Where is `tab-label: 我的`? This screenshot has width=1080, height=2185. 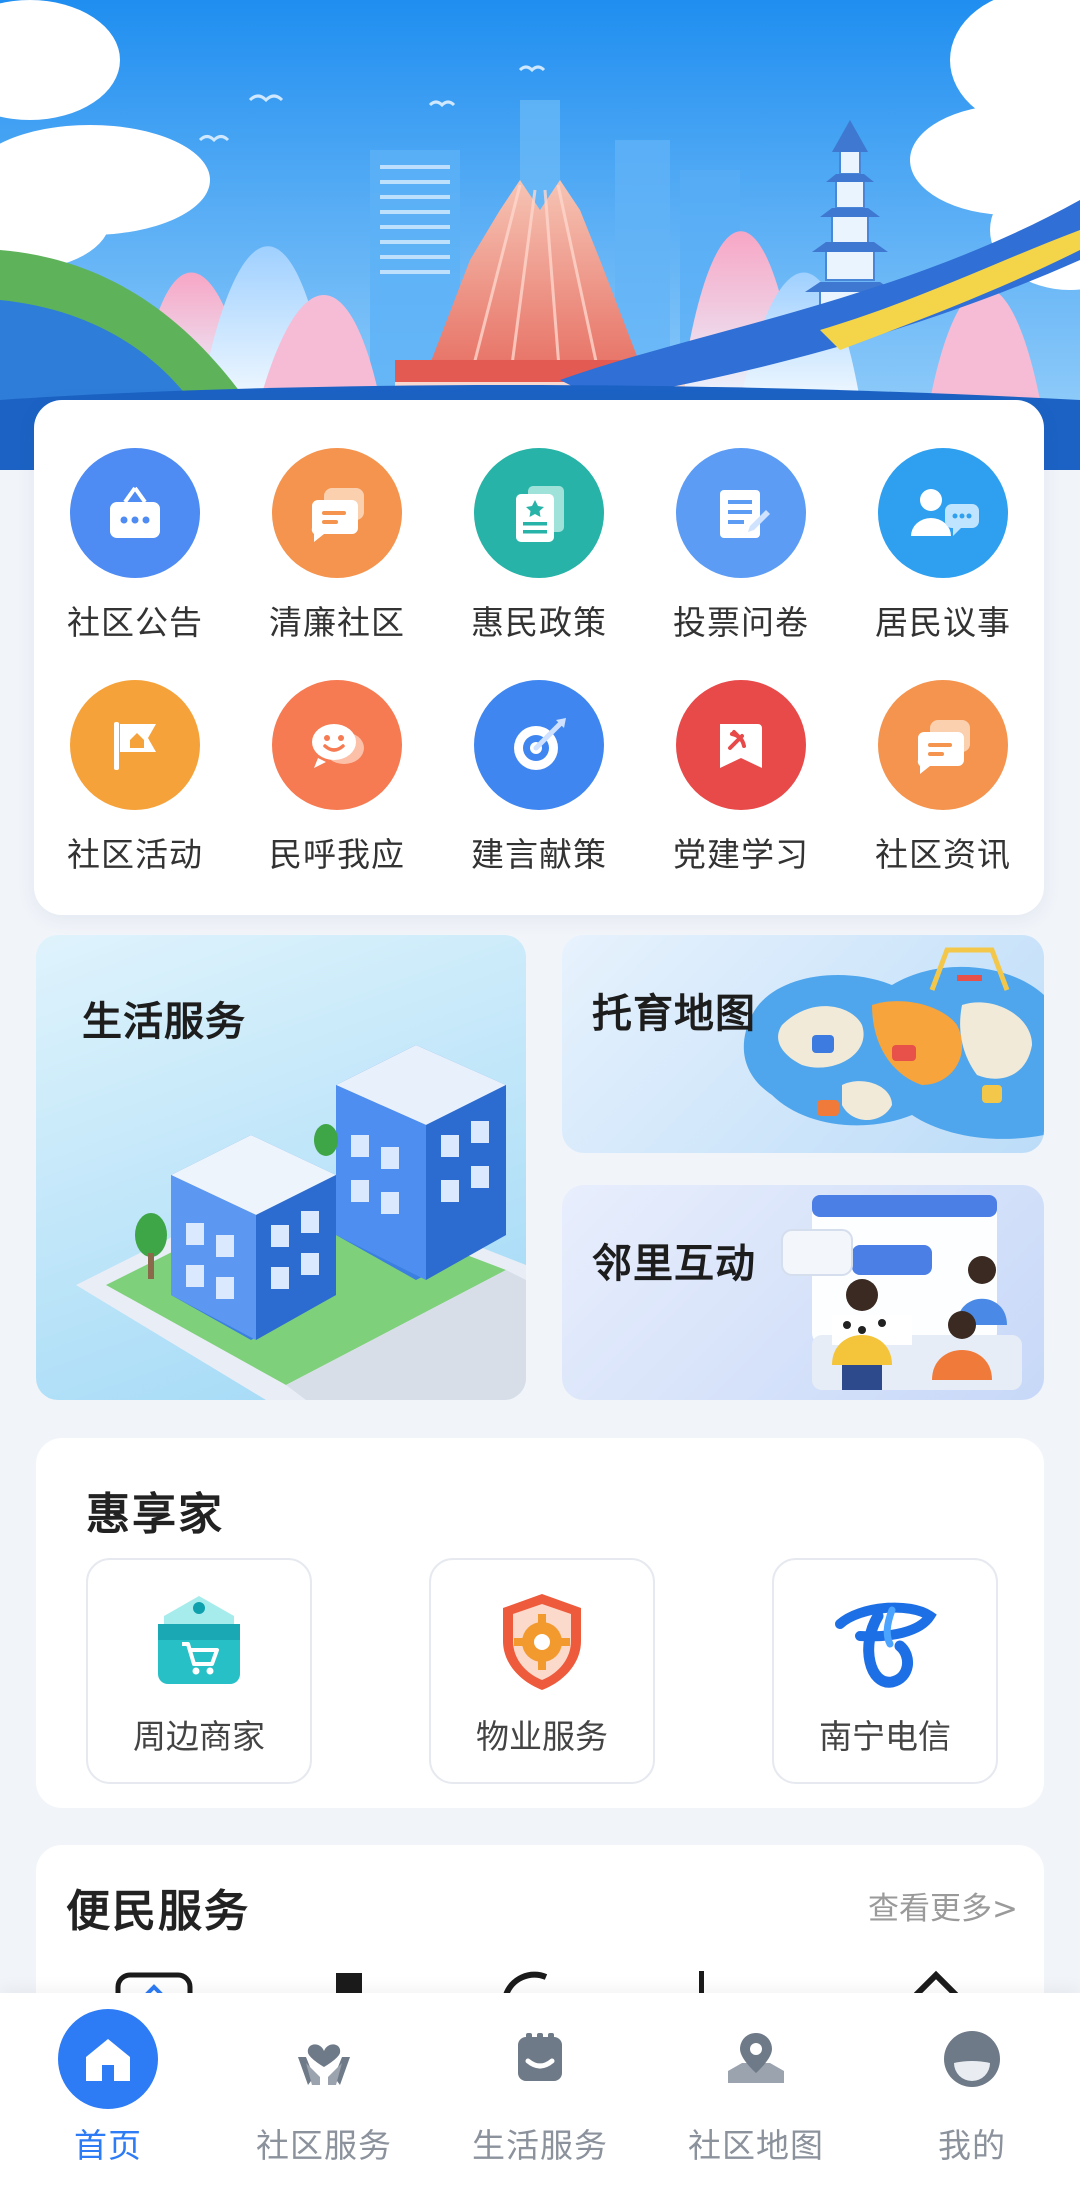
tab-label: 我的 is located at coordinates (972, 2145).